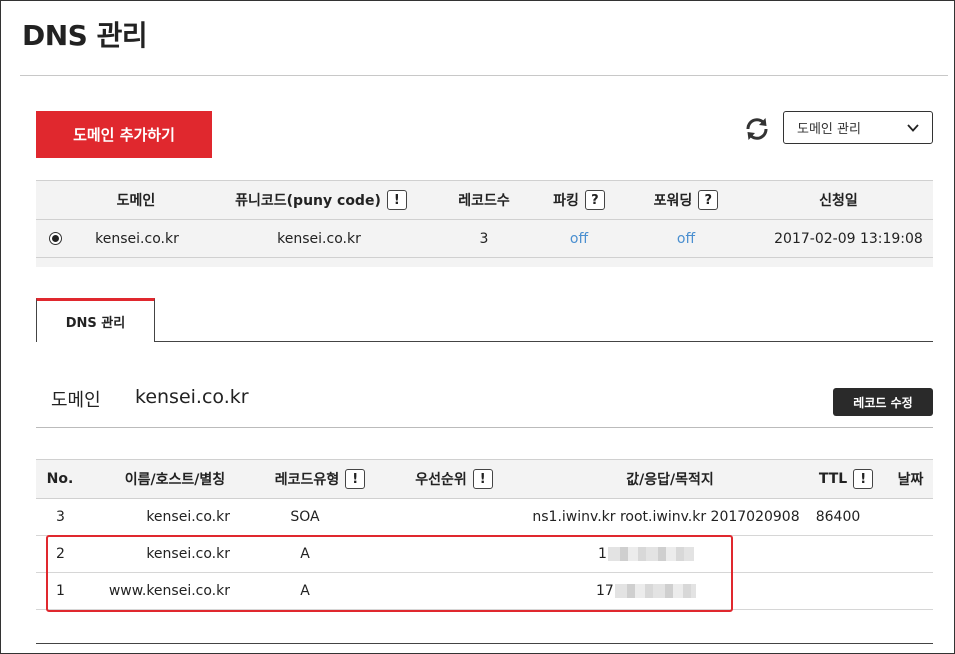 This screenshot has width=955, height=654. What do you see at coordinates (76, 400) in the screenshot?
I see `dns-domain-label: 도메인` at bounding box center [76, 400].